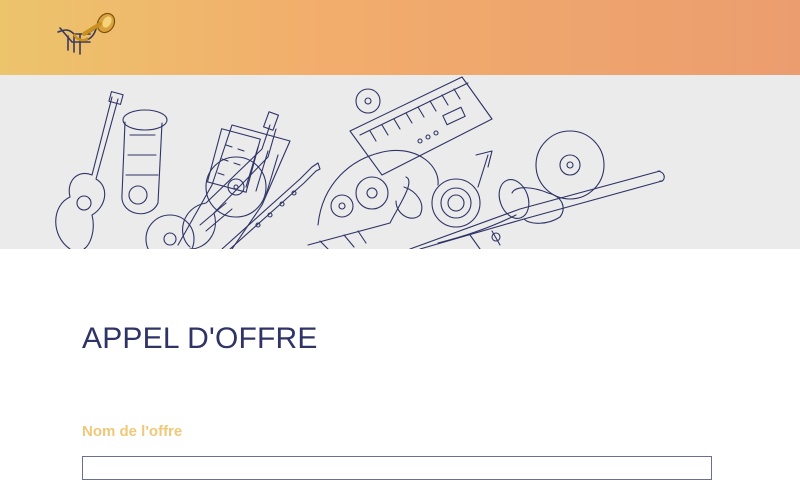 This screenshot has height=500, width=800. What do you see at coordinates (132, 431) in the screenshot?
I see `offer-name-label: Nom de l'offre` at bounding box center [132, 431].